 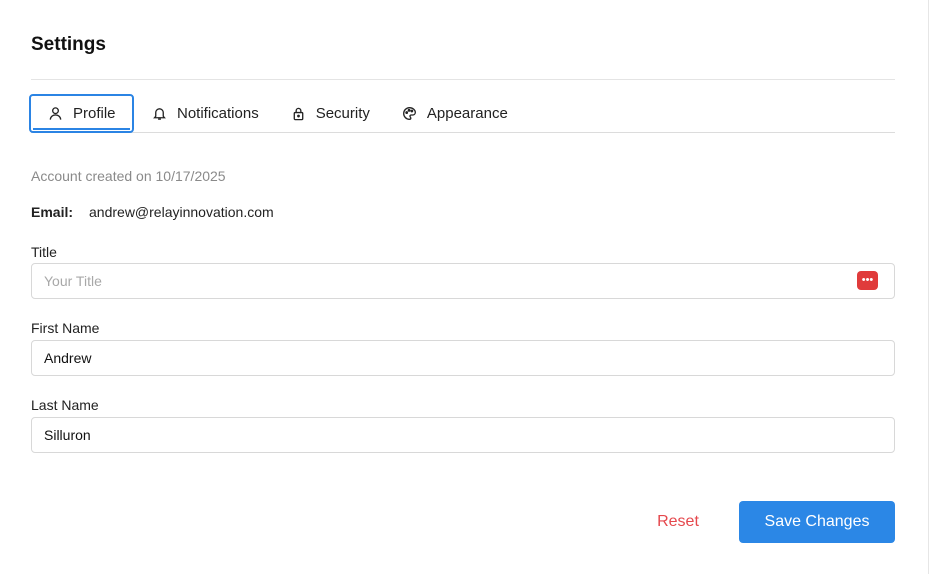 What do you see at coordinates (65, 405) in the screenshot?
I see `last-name-label: Last Name` at bounding box center [65, 405].